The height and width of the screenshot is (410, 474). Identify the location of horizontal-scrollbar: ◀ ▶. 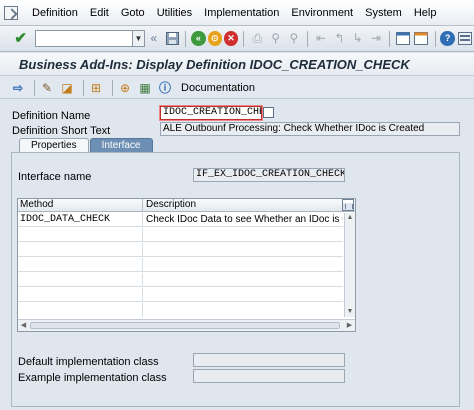
(186, 325).